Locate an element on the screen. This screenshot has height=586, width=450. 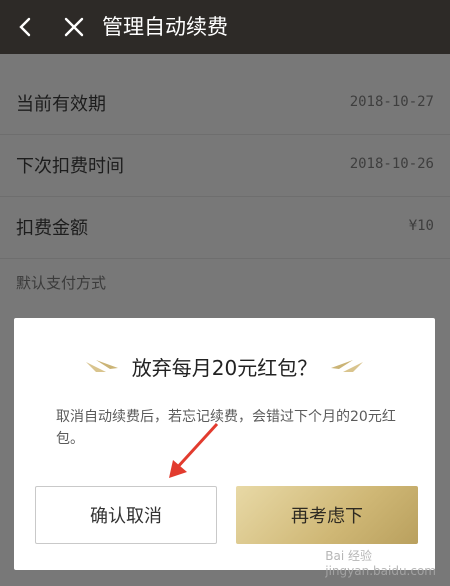
gold-leaf-left-icon is located at coordinates (101, 366).